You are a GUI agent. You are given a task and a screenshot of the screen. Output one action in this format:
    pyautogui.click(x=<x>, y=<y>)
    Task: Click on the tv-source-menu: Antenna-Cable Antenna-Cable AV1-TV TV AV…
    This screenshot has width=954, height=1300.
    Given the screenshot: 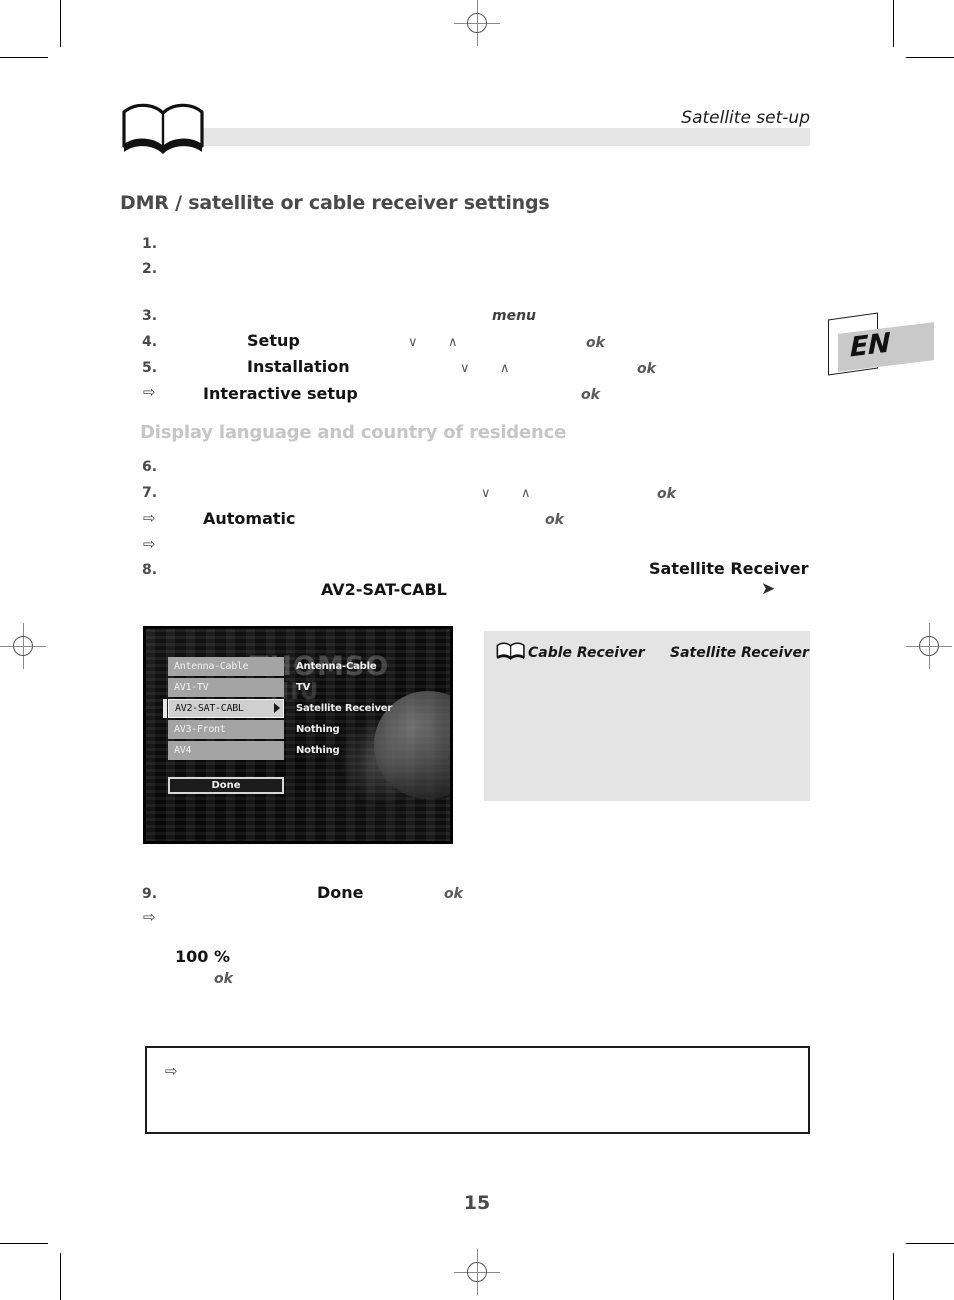 What is the action you would take?
    pyautogui.click(x=296, y=709)
    